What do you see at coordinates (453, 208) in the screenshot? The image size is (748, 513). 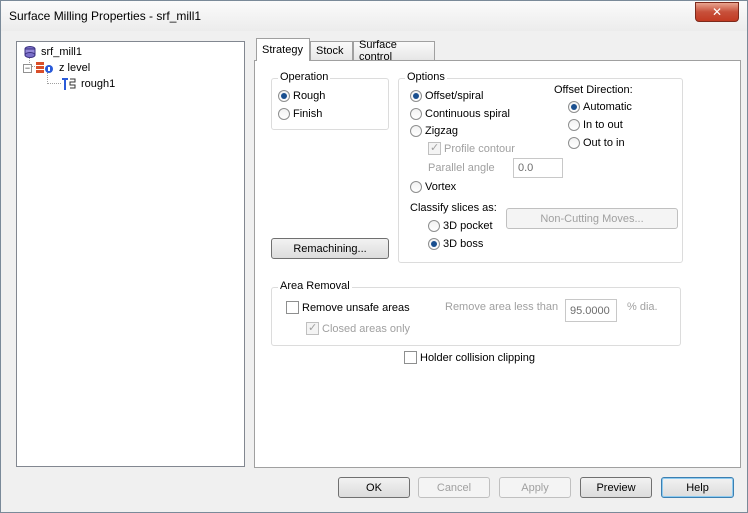 I see `classify-label: Classify slices as:` at bounding box center [453, 208].